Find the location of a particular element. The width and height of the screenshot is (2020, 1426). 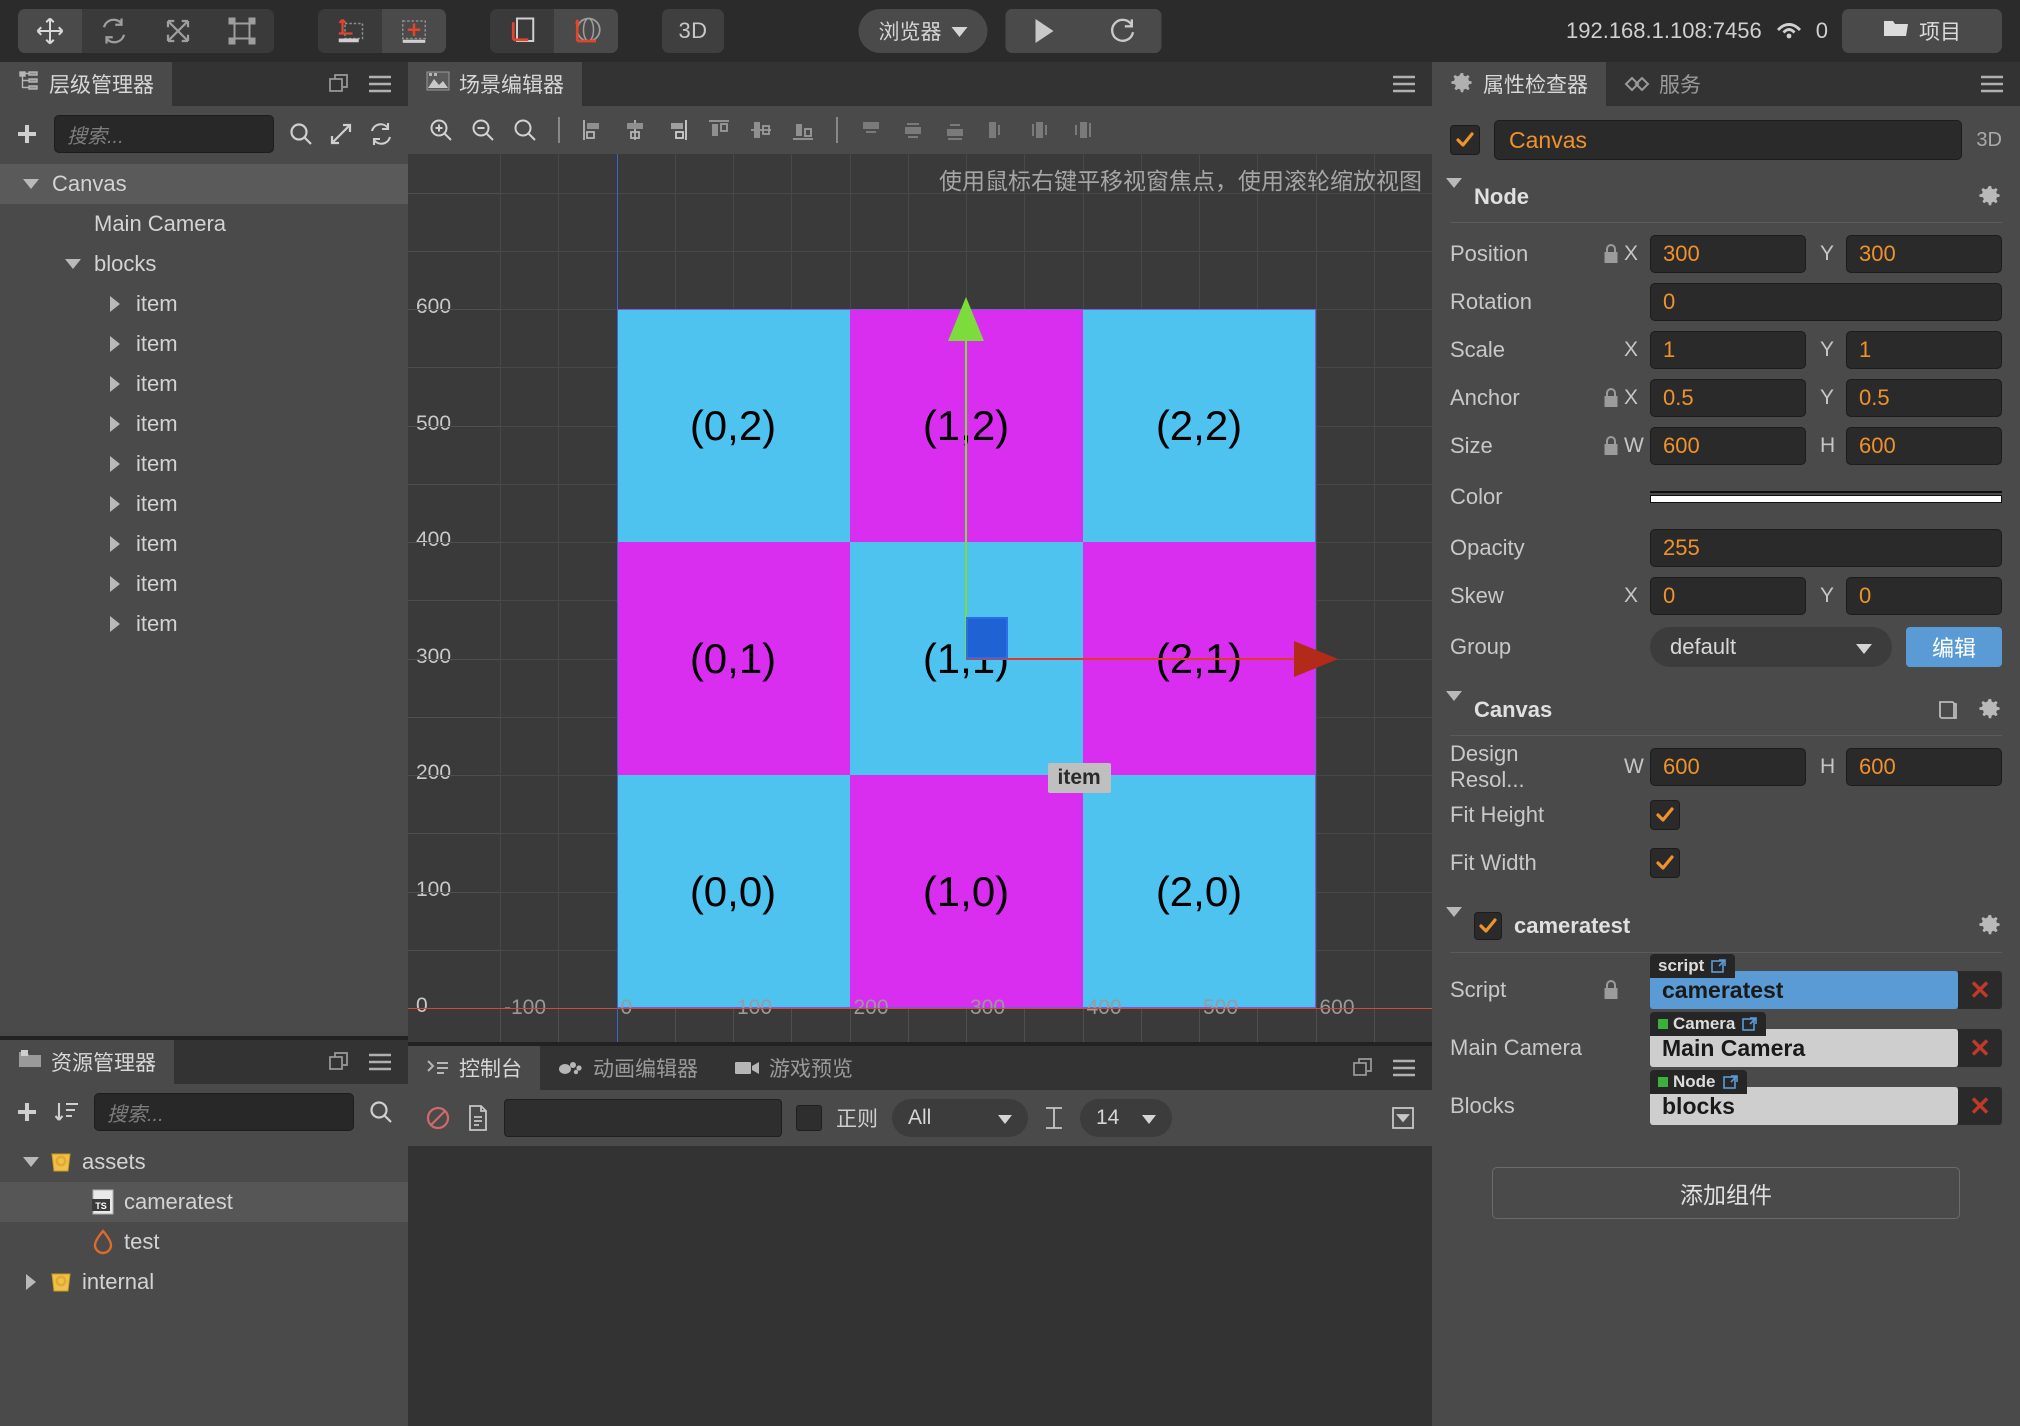

popout-icon is located at coordinates (1363, 1068).